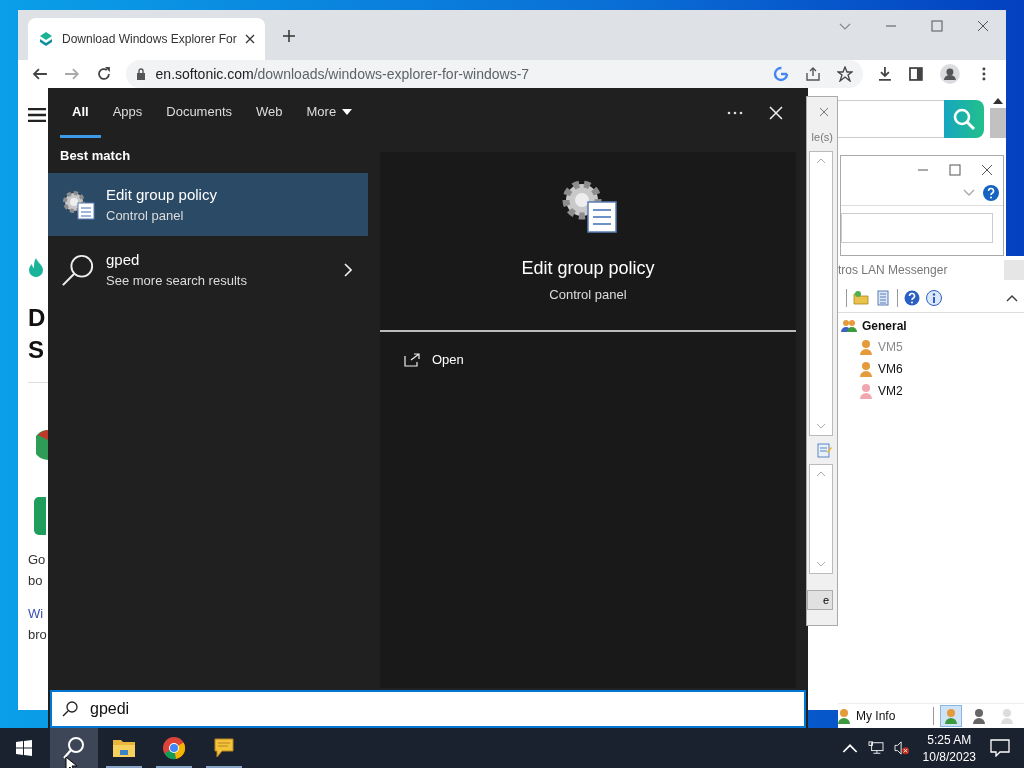  What do you see at coordinates (199, 113) in the screenshot?
I see `filter-tab: Documents` at bounding box center [199, 113].